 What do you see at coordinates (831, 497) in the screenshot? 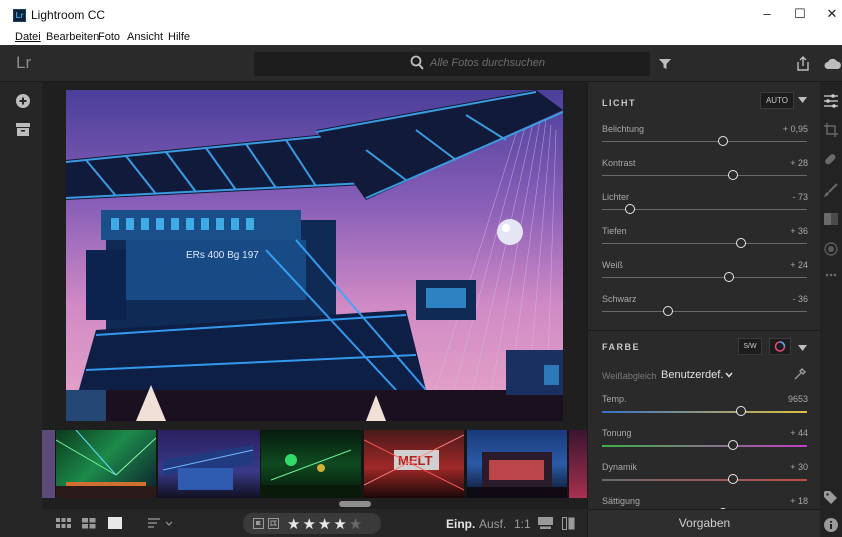
I see `keyword-tag-icon` at bounding box center [831, 497].